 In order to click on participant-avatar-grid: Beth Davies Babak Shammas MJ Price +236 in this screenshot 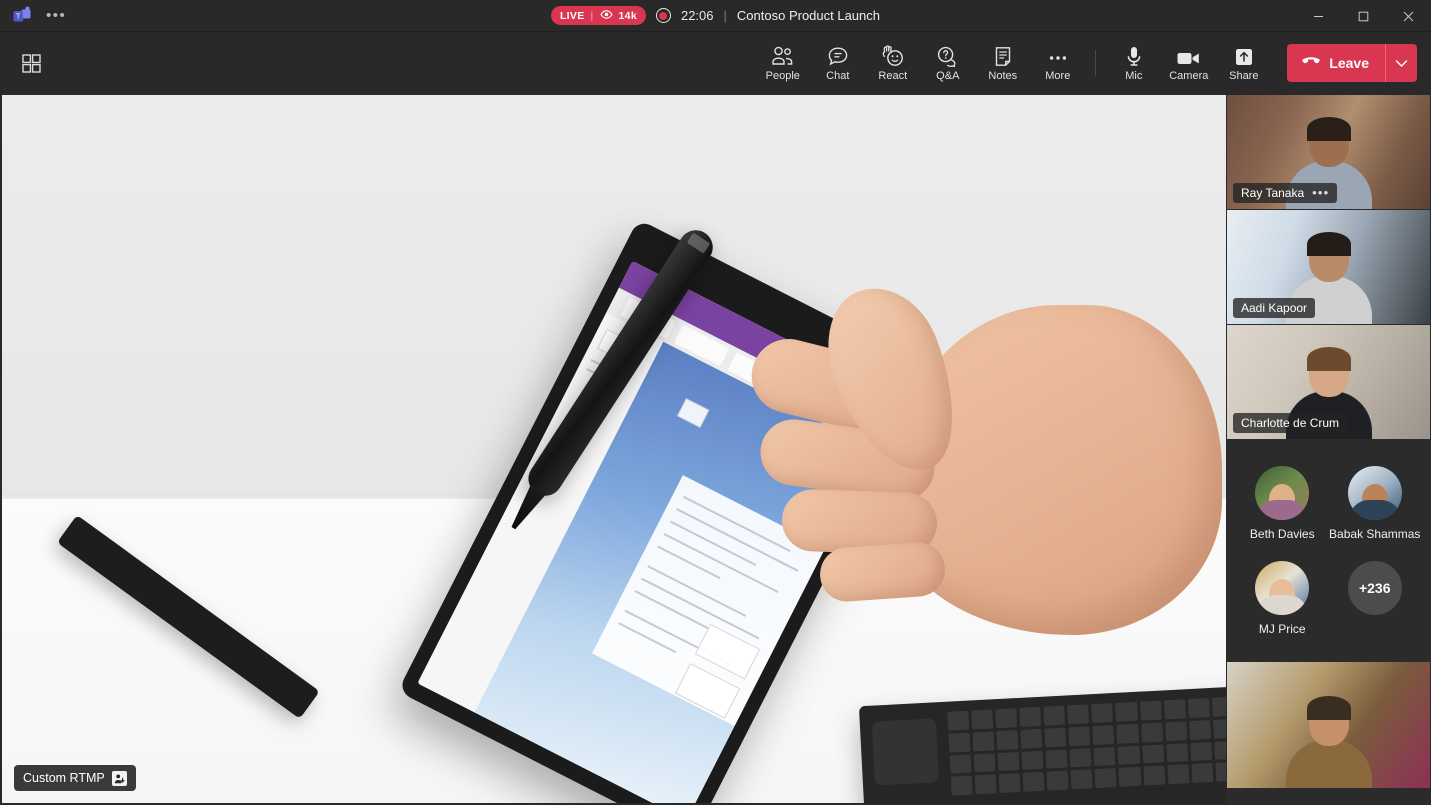, I will do `click(1328, 551)`.